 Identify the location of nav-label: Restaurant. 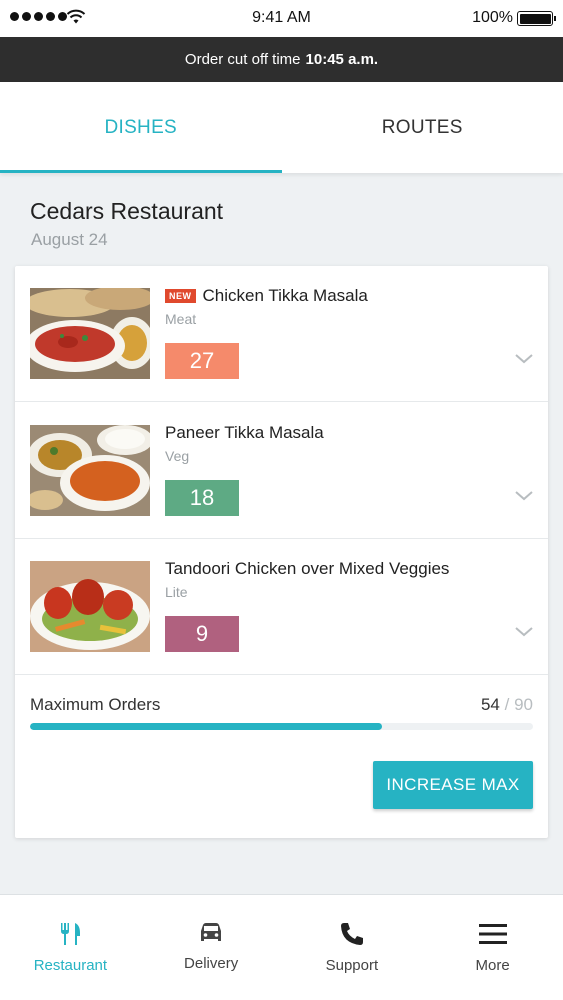
(70, 965).